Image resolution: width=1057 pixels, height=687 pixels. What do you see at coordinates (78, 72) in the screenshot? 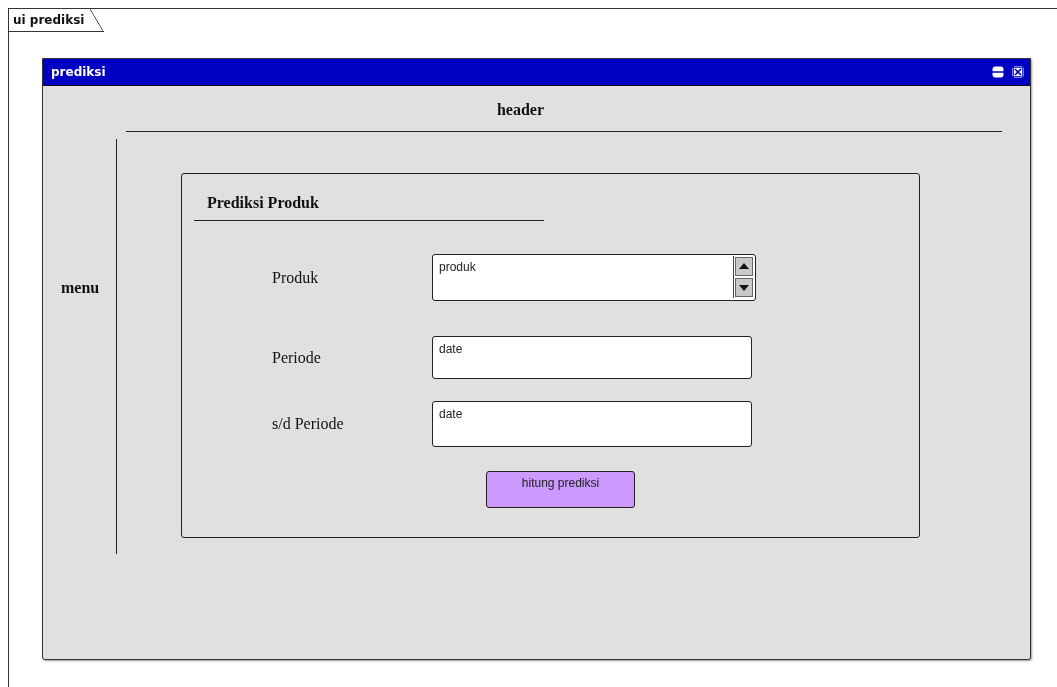
I see `window-title: prediksi` at bounding box center [78, 72].